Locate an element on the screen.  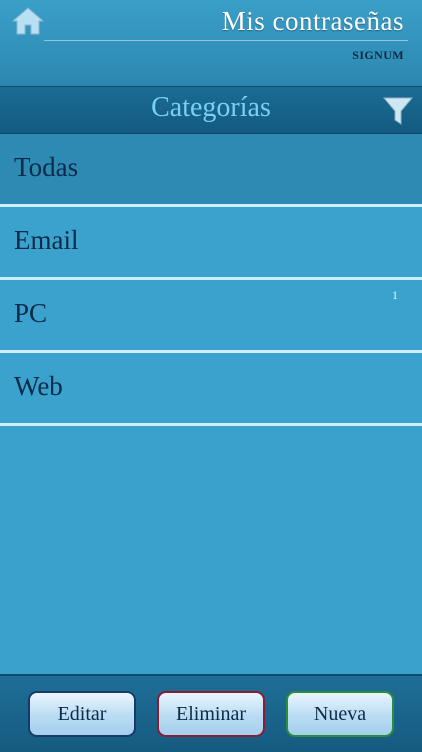
edit-button: Editar is located at coordinates (82, 714).